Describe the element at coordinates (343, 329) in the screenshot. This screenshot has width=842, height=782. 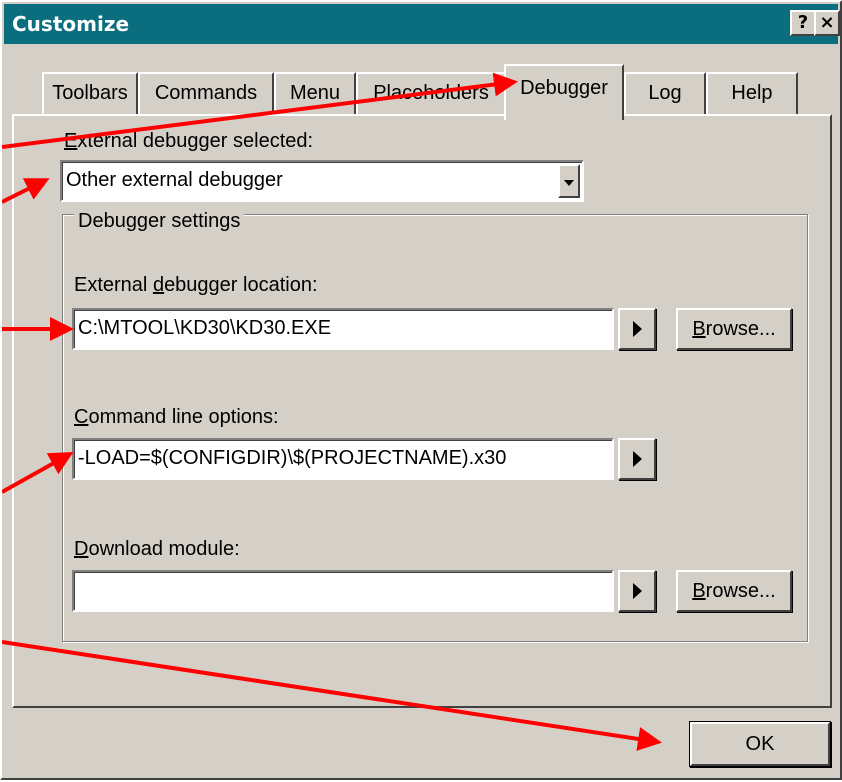
I see `debugger-location-input: C:\MTOOL\KD30\KD30.EXE` at that location.